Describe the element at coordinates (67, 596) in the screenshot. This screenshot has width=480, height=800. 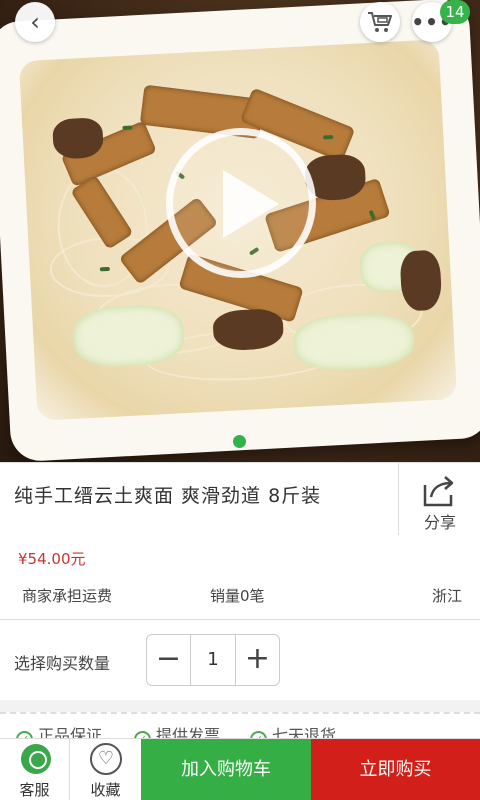
I see `shipping-info: 商家承担运费` at that location.